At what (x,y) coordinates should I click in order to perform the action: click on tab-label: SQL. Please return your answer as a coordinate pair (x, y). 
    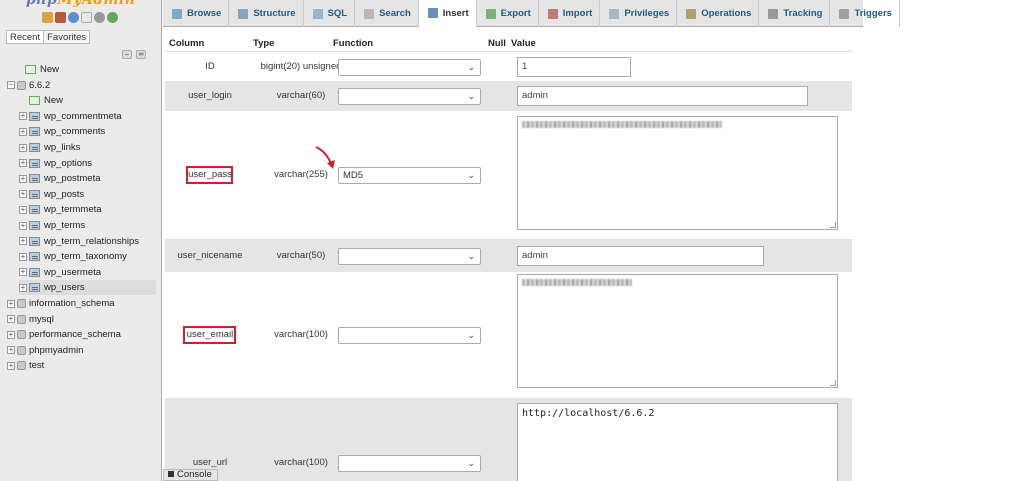
    Looking at the image, I should click on (337, 13).